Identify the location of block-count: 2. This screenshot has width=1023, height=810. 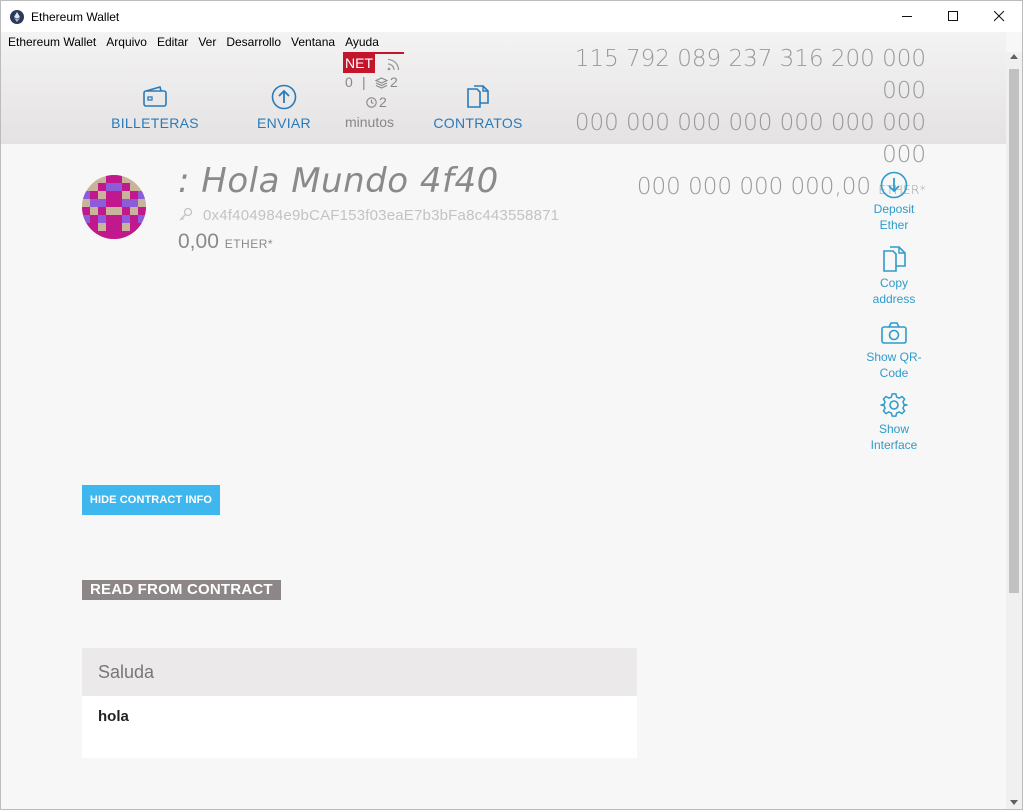
(394, 82).